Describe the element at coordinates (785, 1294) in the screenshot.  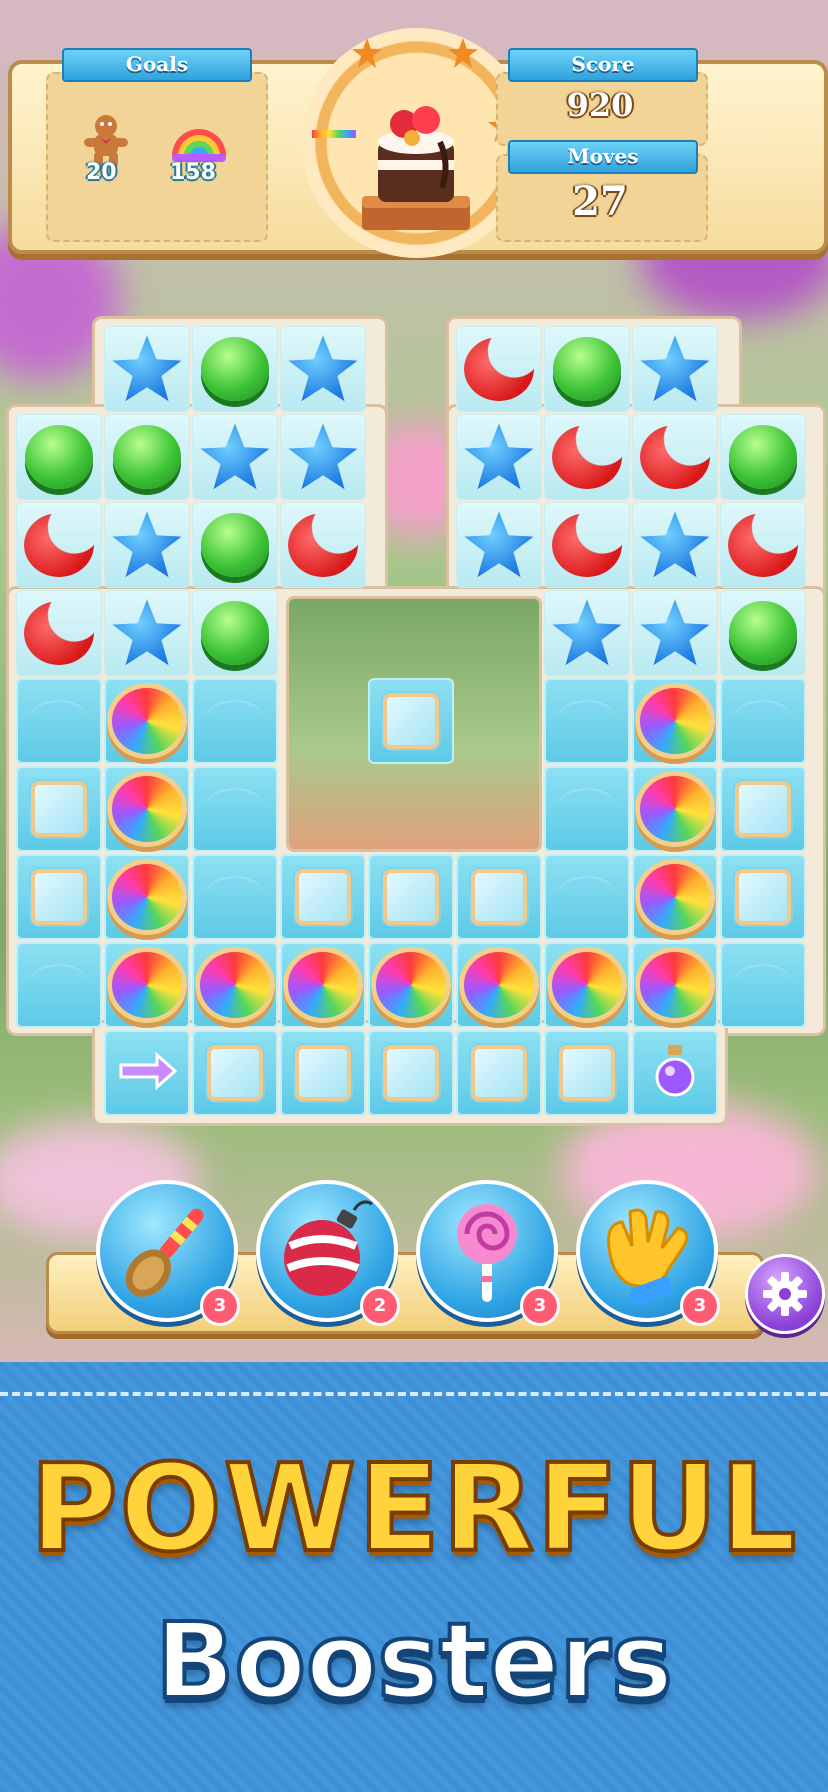
I see `settings-button` at that location.